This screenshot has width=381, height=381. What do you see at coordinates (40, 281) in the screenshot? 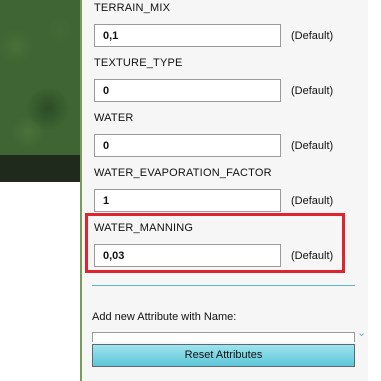
I see `map-empty-area` at bounding box center [40, 281].